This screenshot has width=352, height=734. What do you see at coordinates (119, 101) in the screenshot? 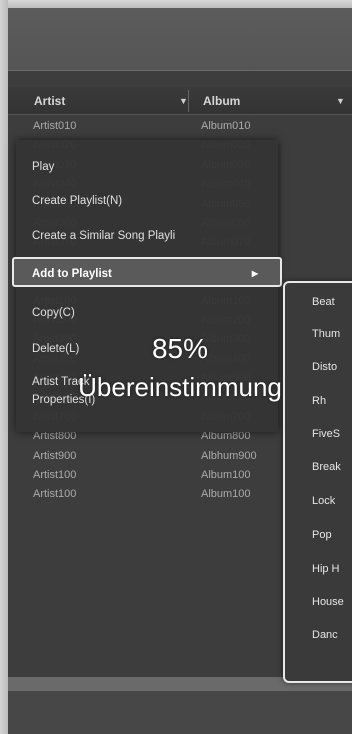
I see `column-header-artist: Artist ▼` at bounding box center [119, 101].